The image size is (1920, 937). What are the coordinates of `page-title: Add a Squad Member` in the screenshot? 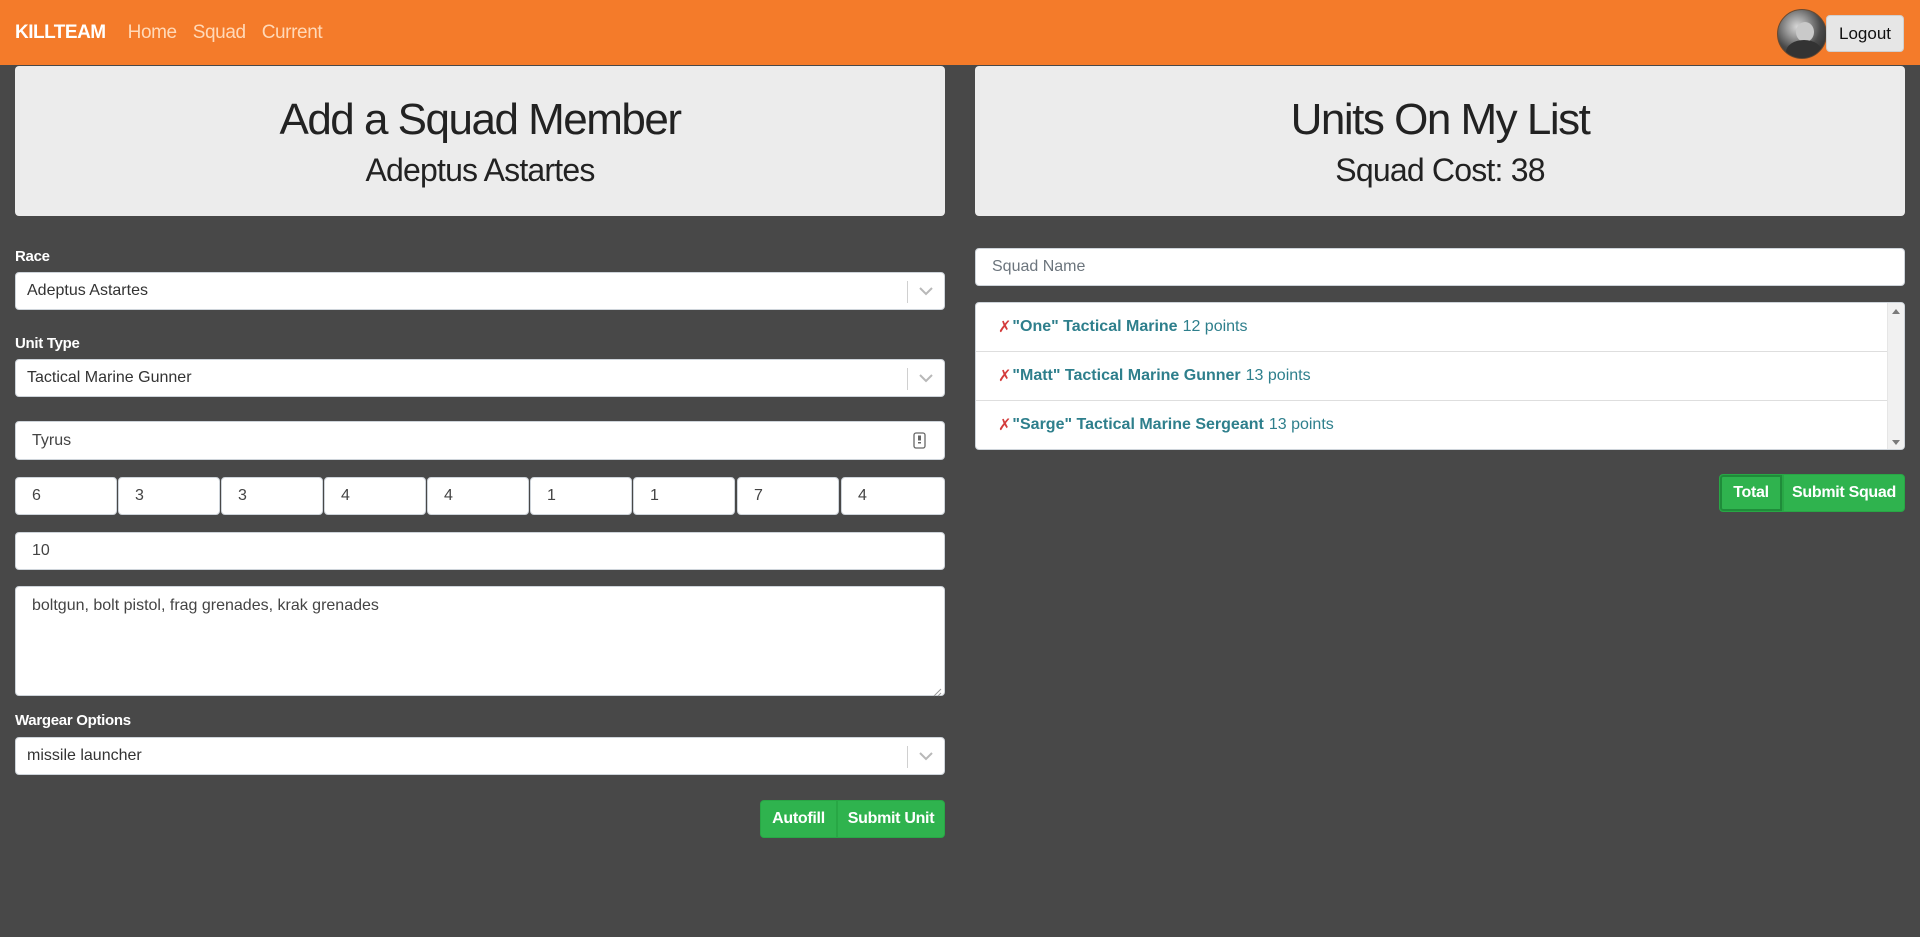 It's located at (480, 119).